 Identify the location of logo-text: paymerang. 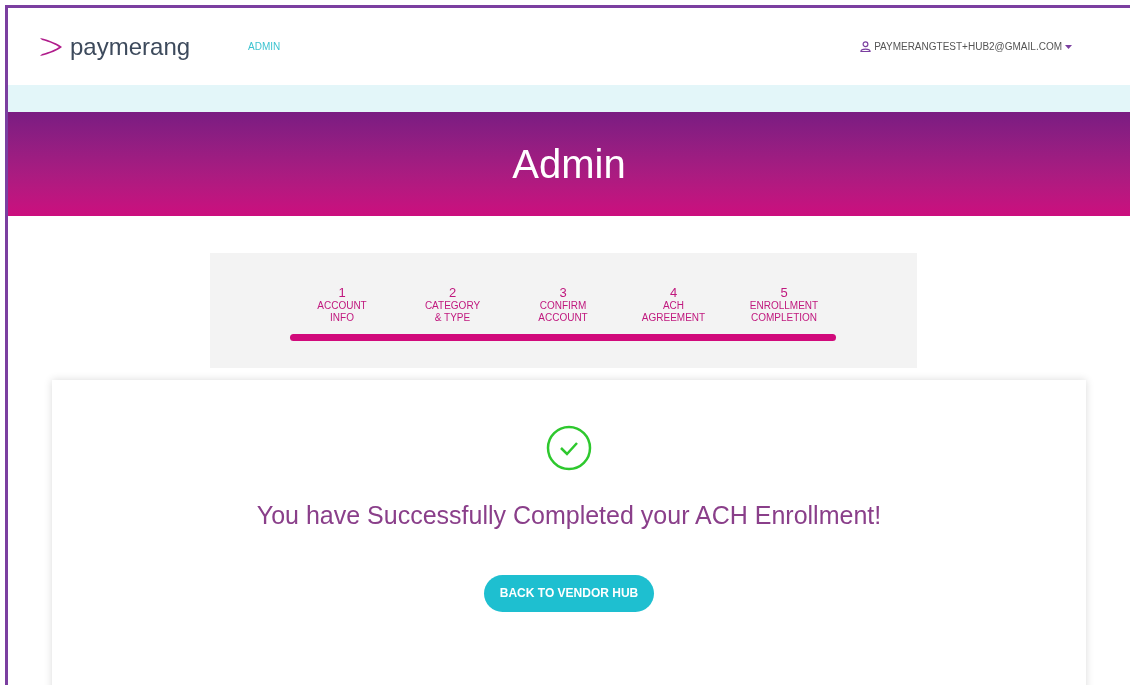
(130, 46).